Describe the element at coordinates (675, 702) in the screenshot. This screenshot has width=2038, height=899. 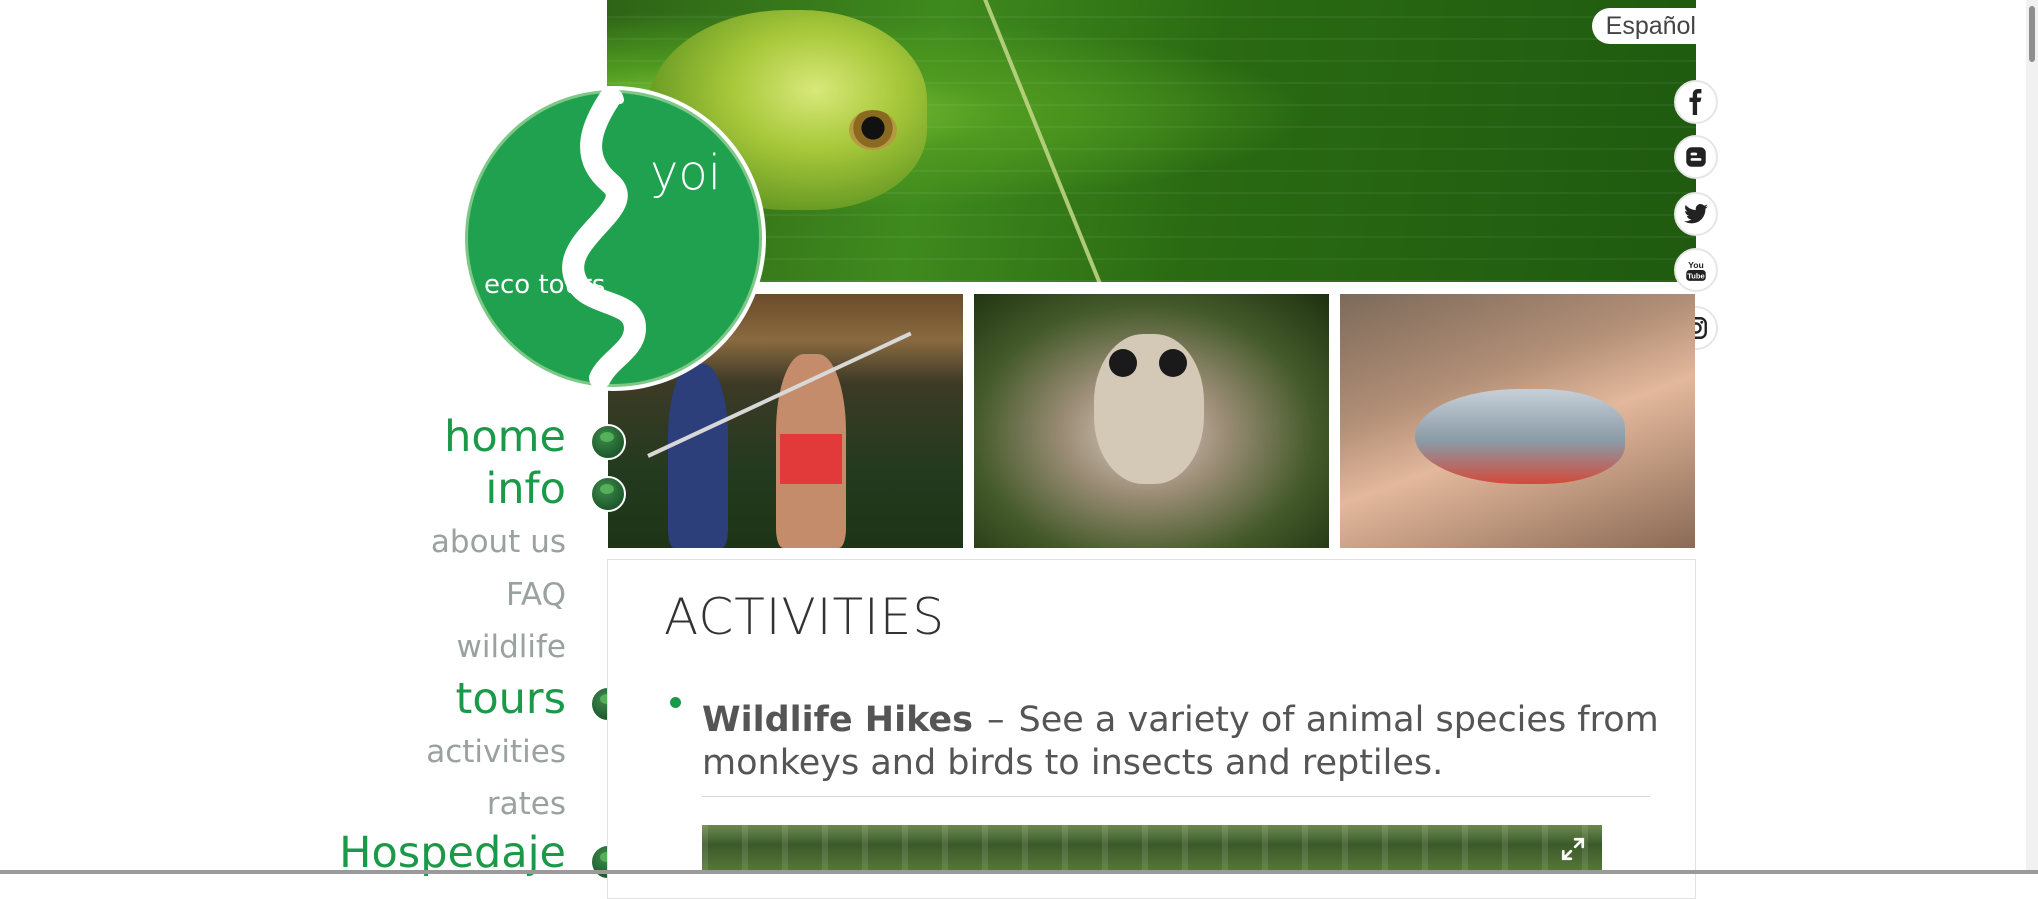
I see `list-bullet` at that location.